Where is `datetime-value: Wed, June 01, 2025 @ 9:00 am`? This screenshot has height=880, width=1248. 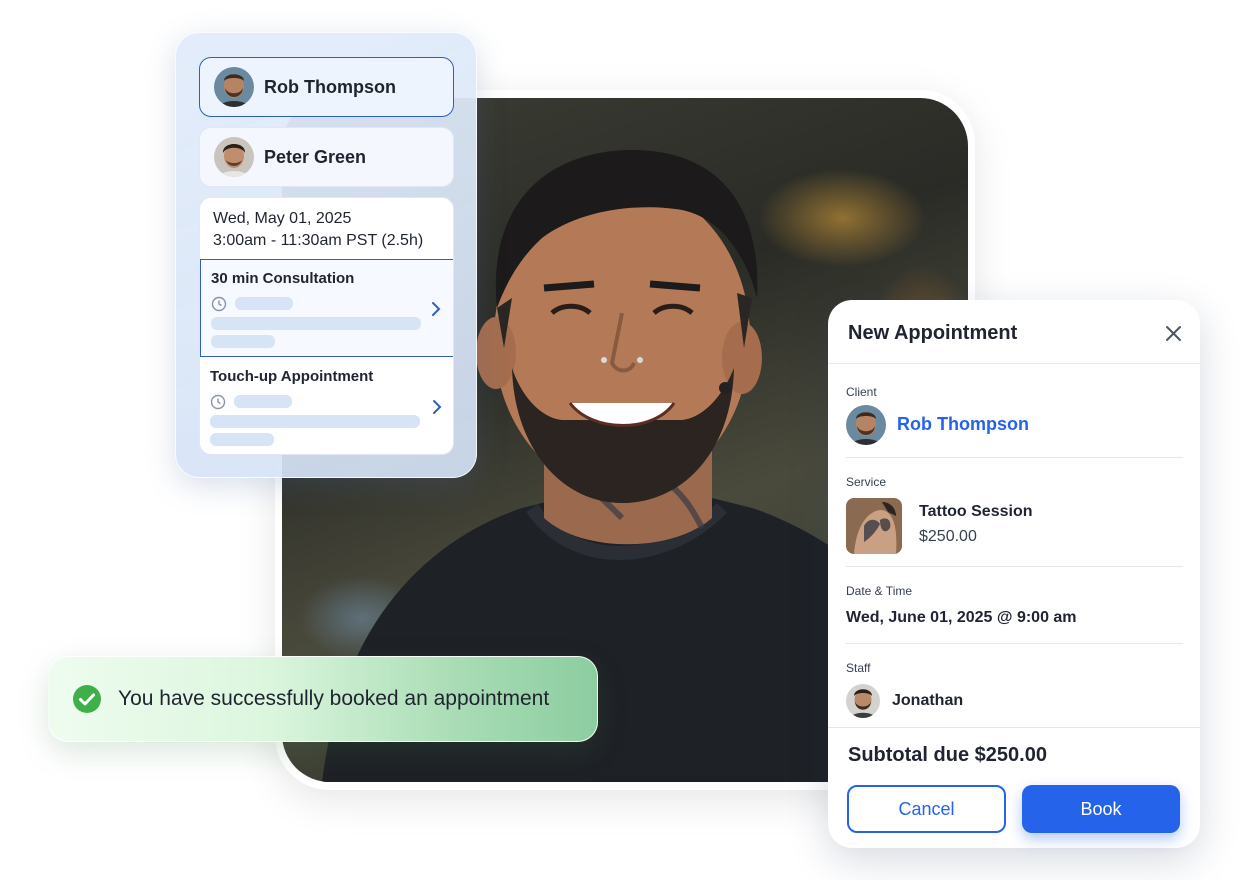
datetime-value: Wed, June 01, 2025 @ 9:00 am is located at coordinates (961, 618).